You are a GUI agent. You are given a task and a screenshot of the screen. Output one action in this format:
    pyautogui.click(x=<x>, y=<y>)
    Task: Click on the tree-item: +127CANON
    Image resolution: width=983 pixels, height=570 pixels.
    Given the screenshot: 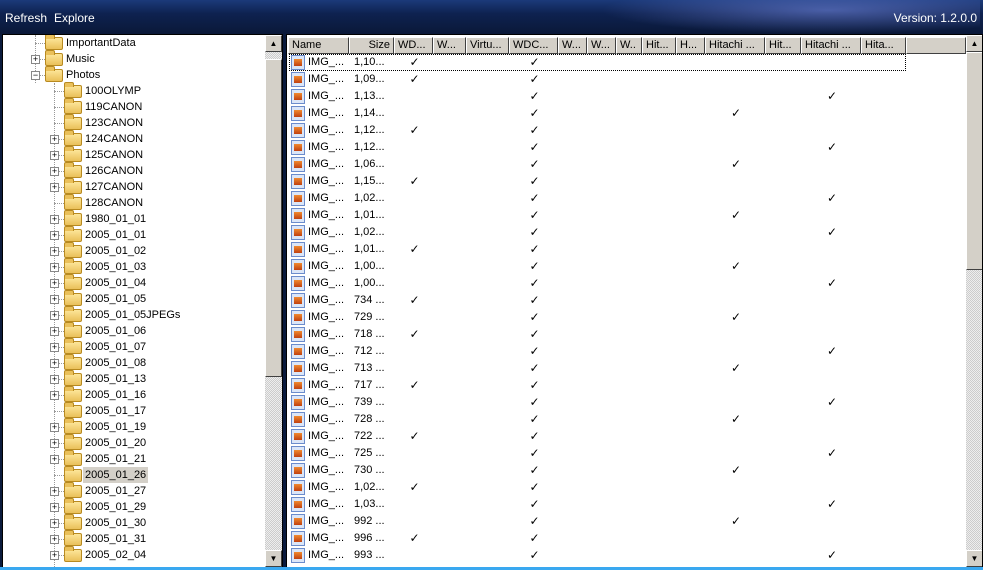 What is the action you would take?
    pyautogui.click(x=133, y=186)
    